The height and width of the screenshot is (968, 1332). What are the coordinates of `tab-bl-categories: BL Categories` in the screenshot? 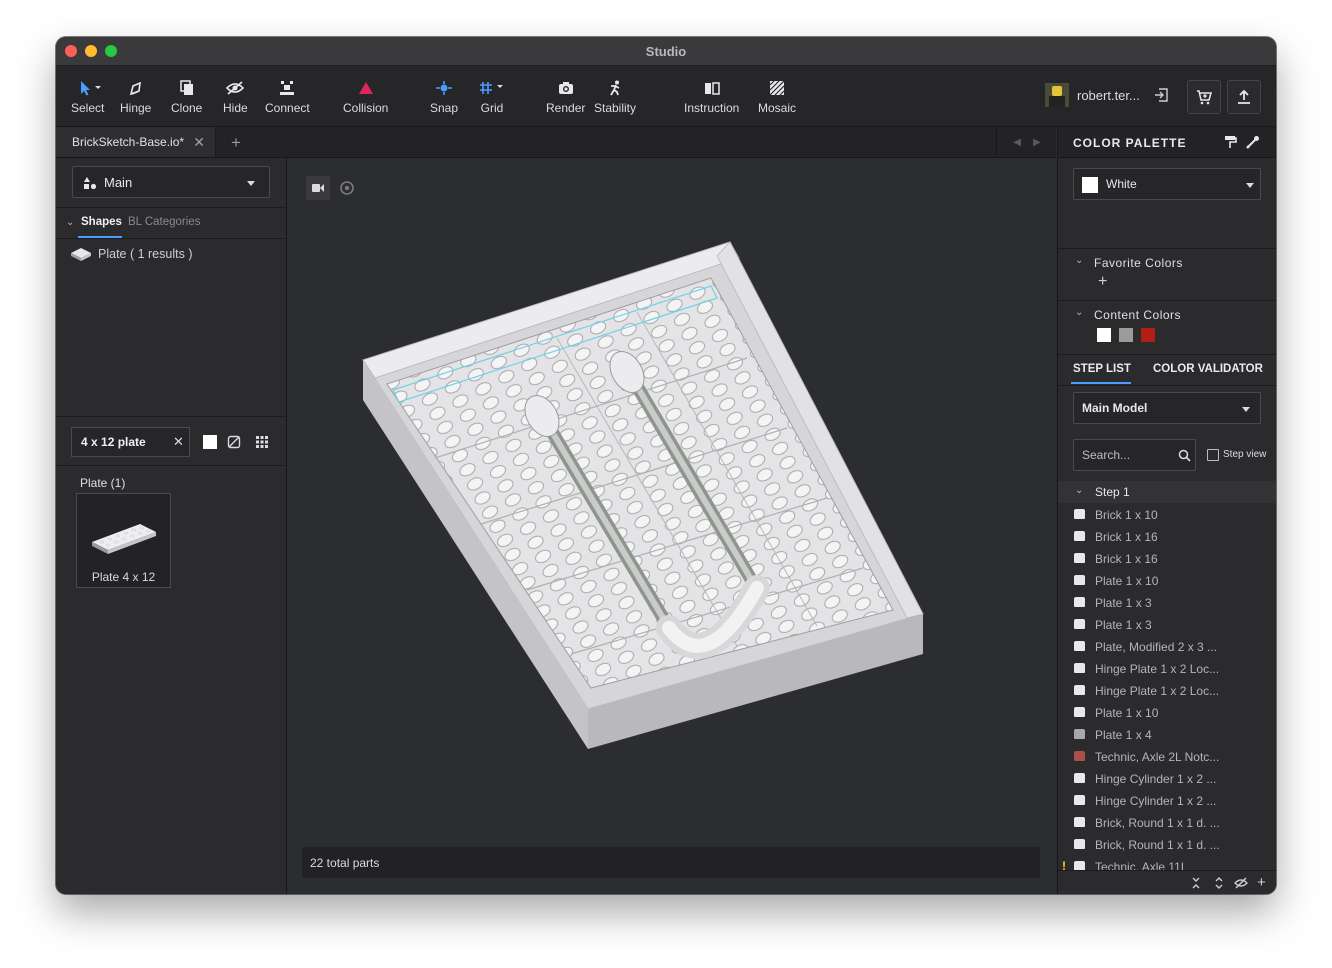 It's located at (164, 222).